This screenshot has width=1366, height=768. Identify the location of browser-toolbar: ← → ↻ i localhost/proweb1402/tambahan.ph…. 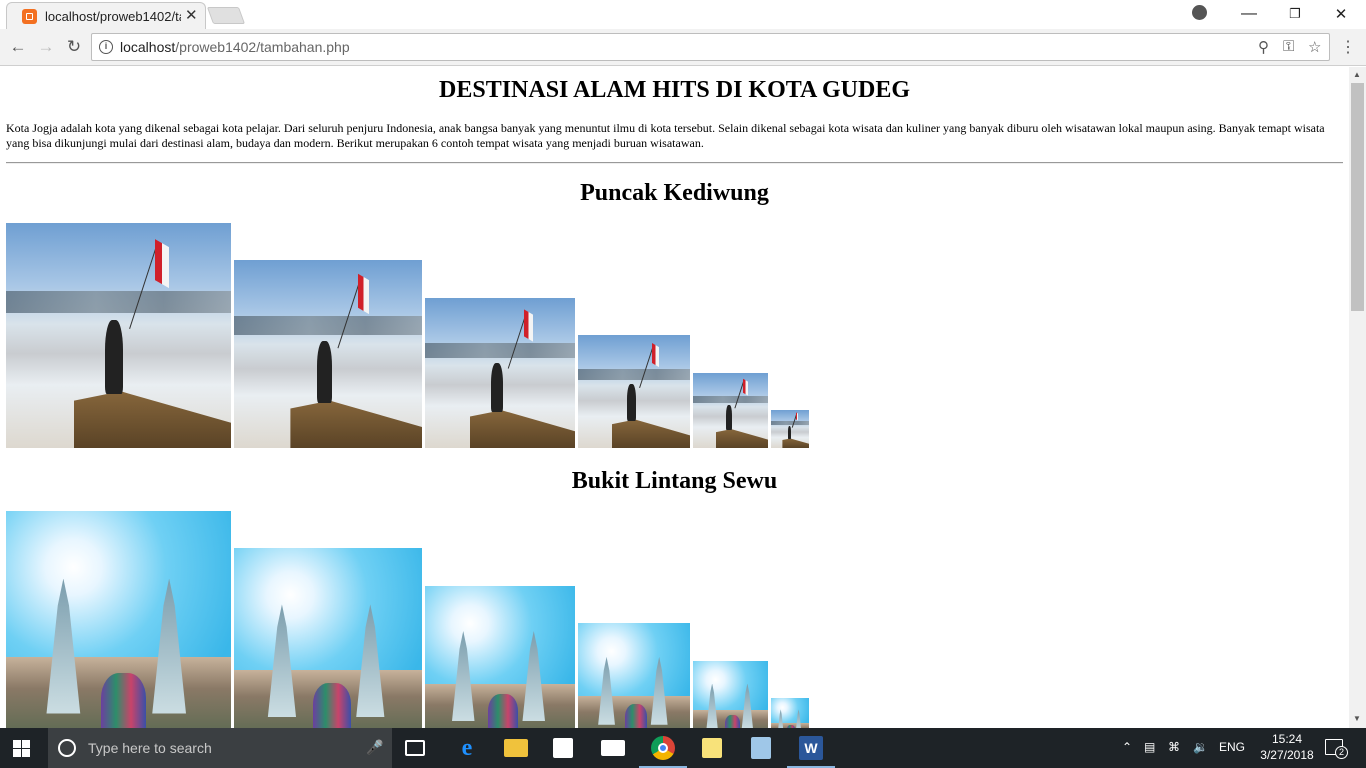
(683, 47).